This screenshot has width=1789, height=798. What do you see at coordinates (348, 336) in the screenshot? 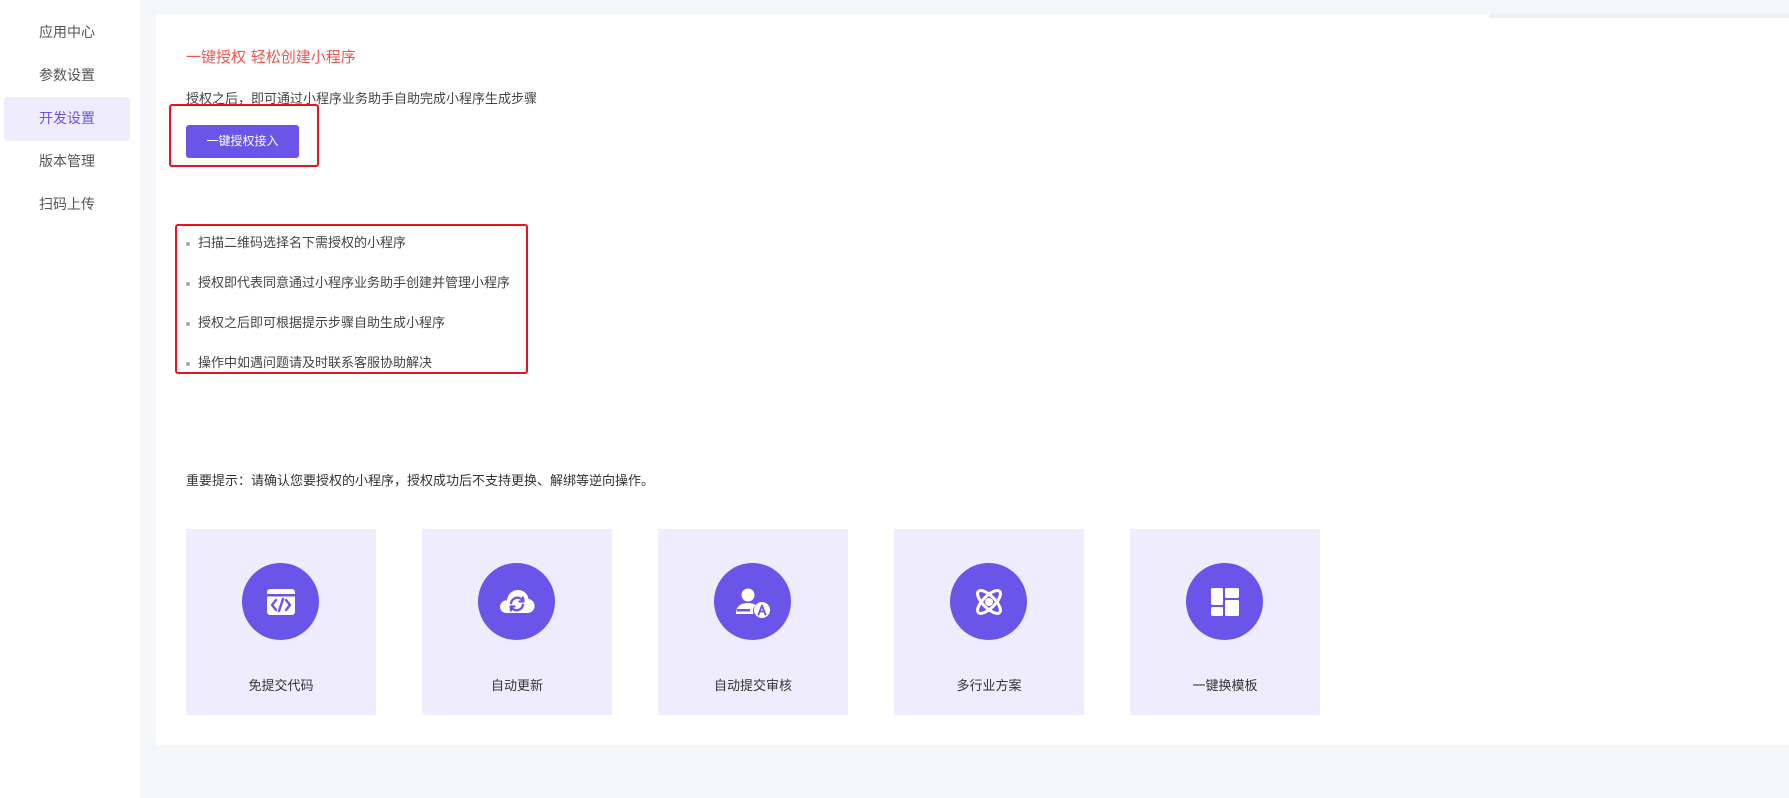
I see `list-item: 授权之后即可根据提示步骤自助生成小程序` at bounding box center [348, 336].